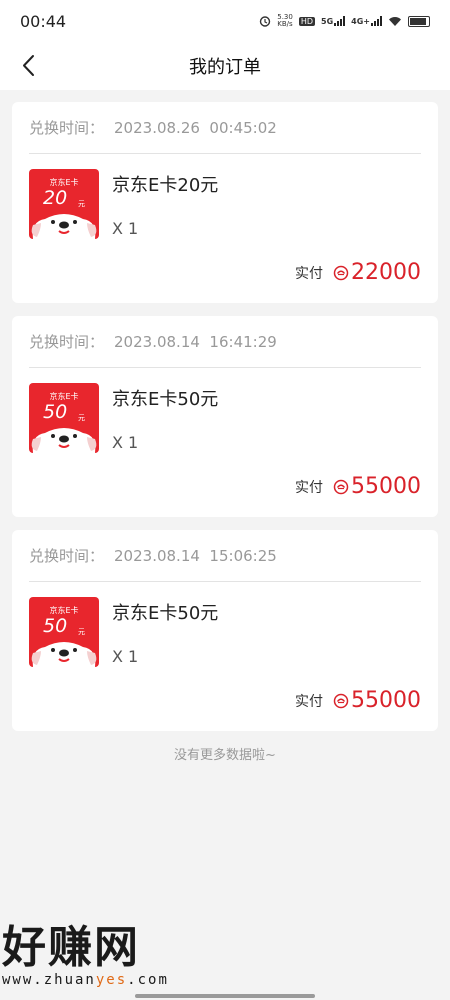 The height and width of the screenshot is (1000, 450). What do you see at coordinates (386, 272) in the screenshot?
I see `pay-value: 22000` at bounding box center [386, 272].